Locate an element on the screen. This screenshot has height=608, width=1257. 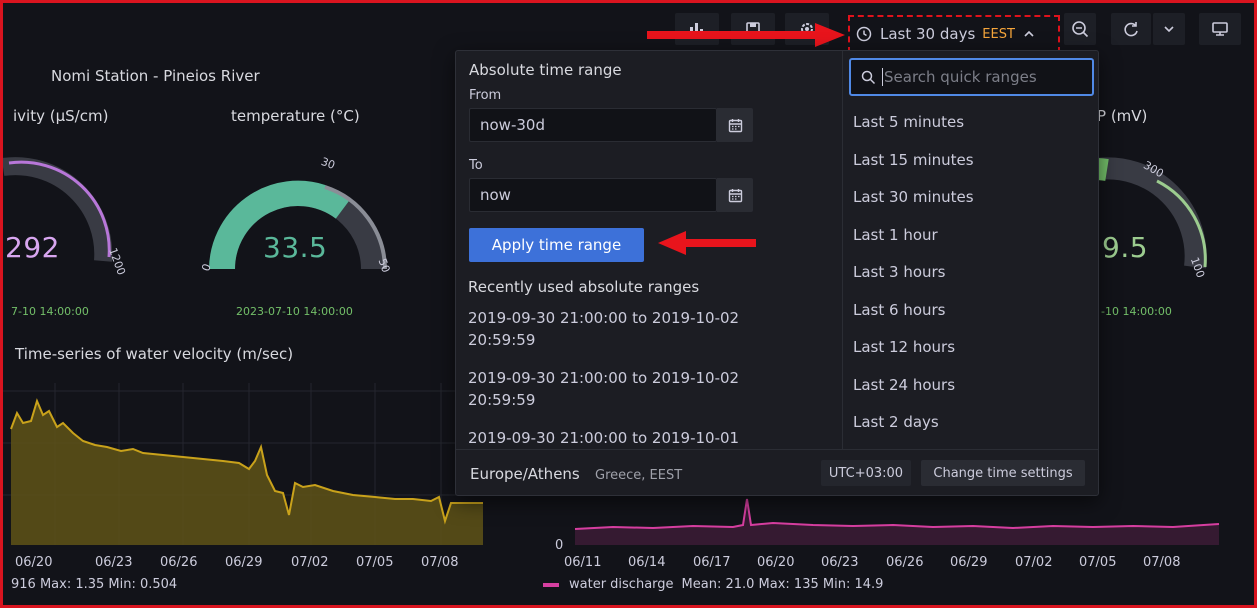
from-input-value: now-30d is located at coordinates (512, 125).